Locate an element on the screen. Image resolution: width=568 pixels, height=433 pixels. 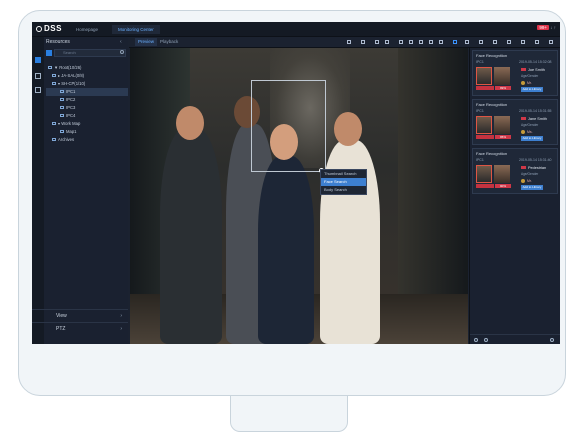
device-tree-icon is located at coordinates (38, 60).